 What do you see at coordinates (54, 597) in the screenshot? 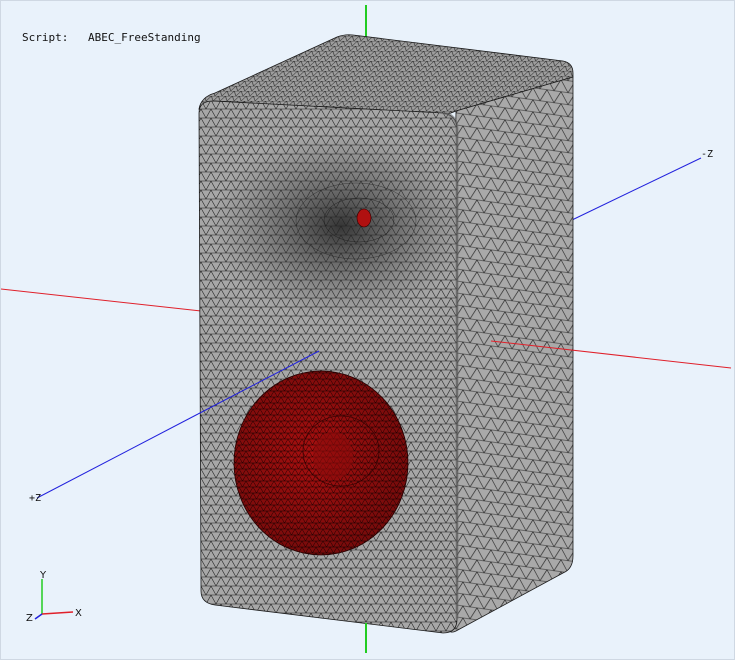
I see `orientation-triad: Y X Z` at bounding box center [54, 597].